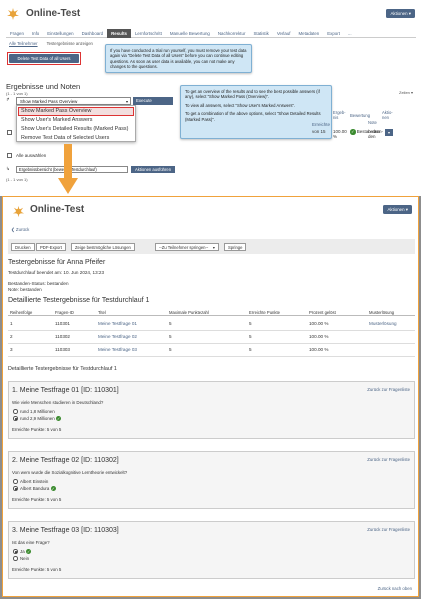  I want to click on status-label: Bestanden-Status: bestanden, so click(38, 283).